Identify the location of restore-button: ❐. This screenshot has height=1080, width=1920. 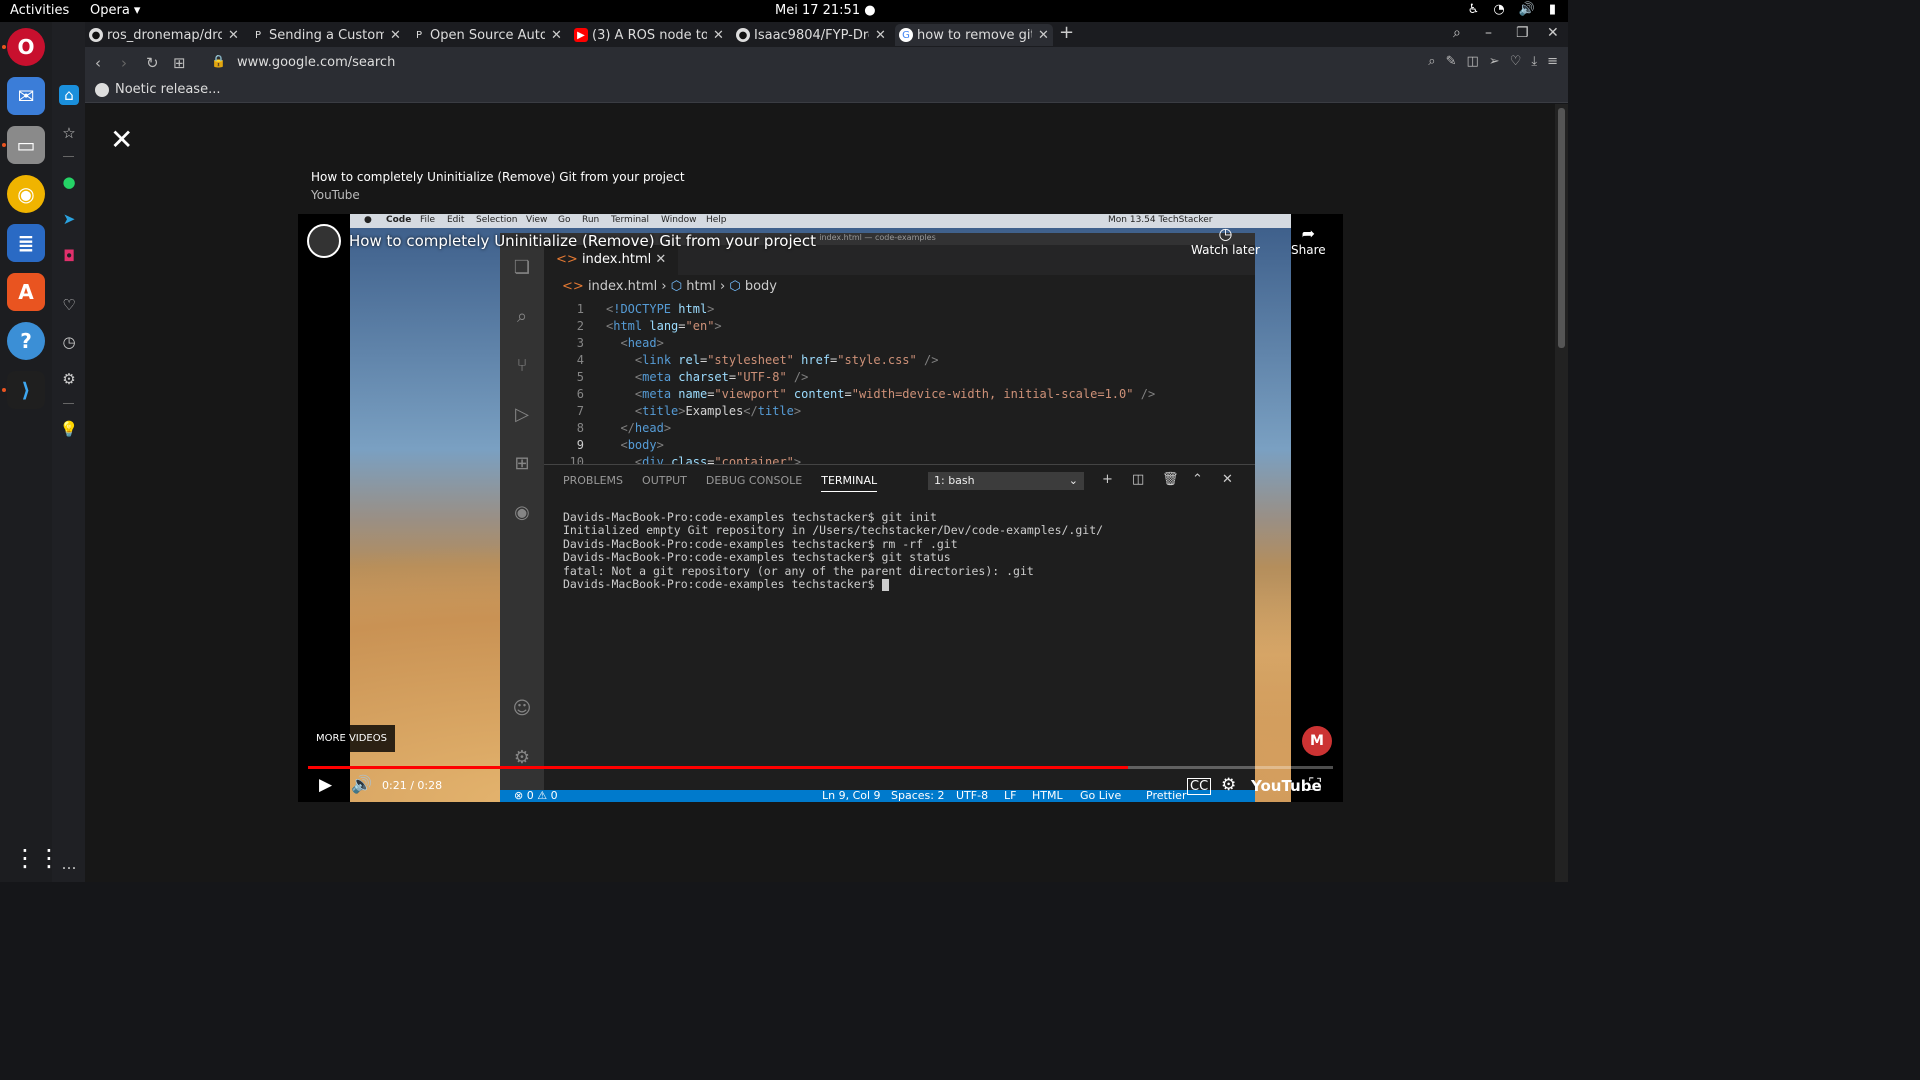
(1522, 33).